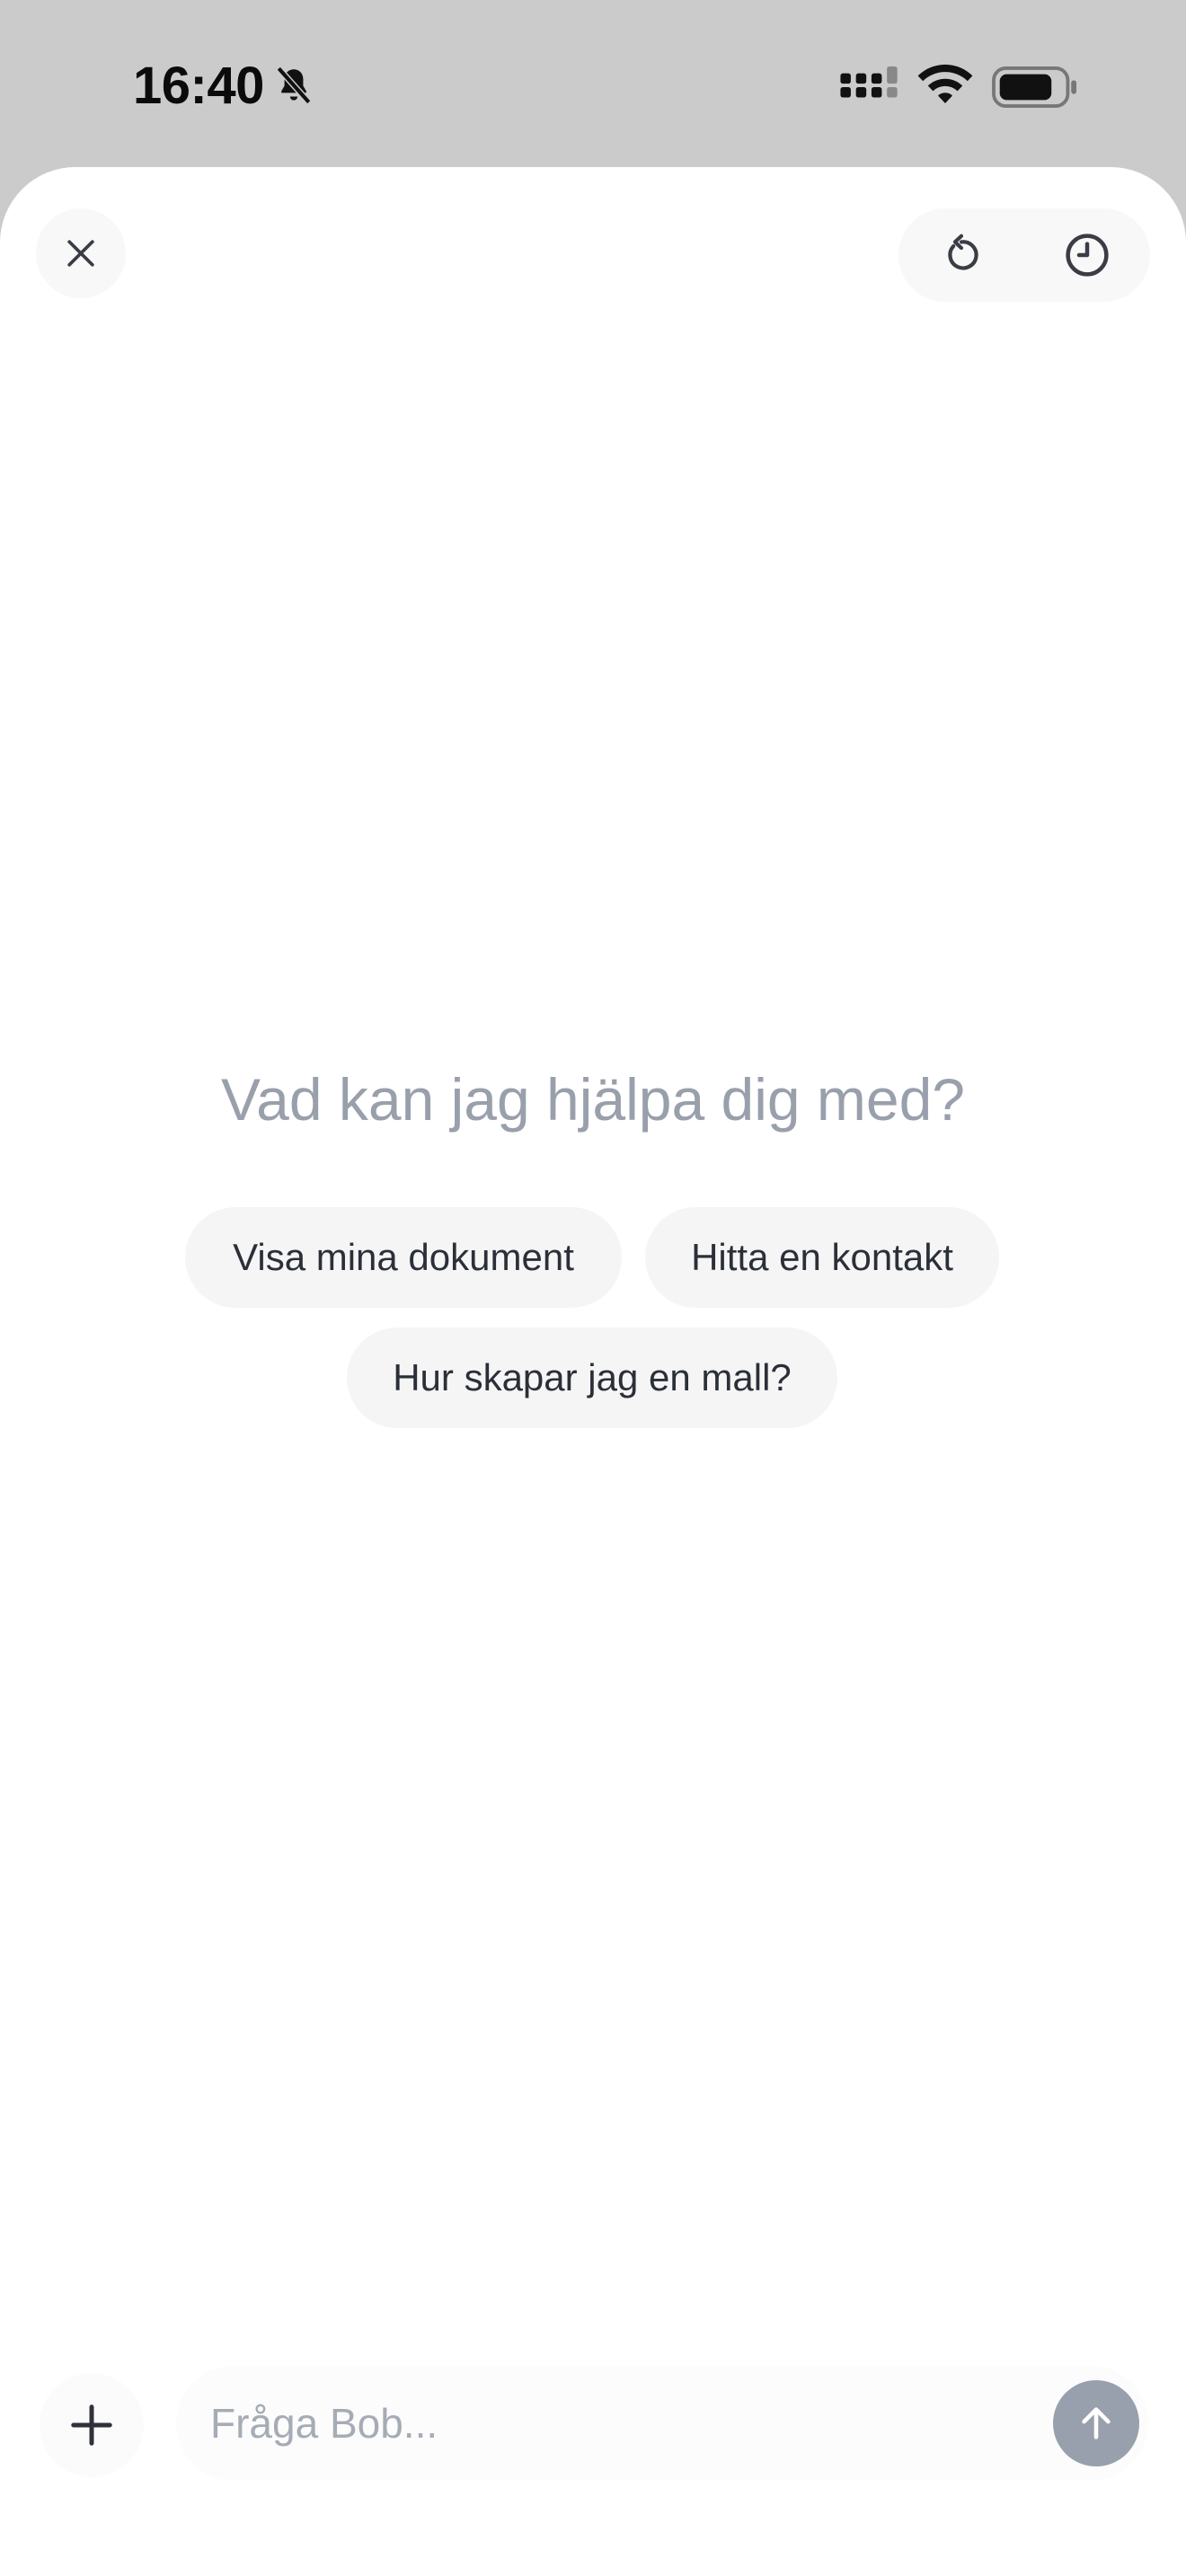 This screenshot has height=2576, width=1186. I want to click on battery-icon, so click(1034, 87).